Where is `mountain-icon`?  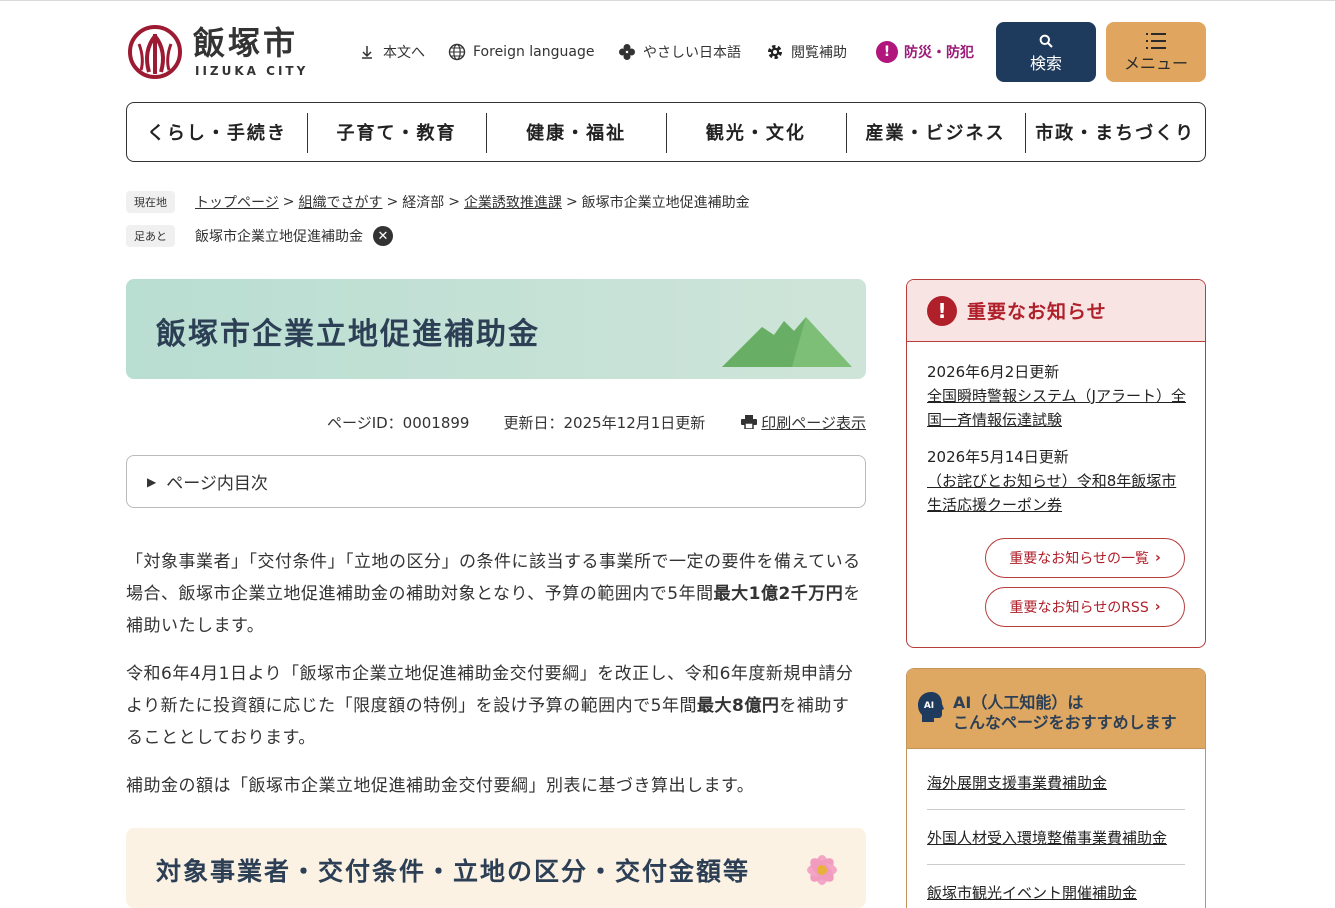 mountain-icon is located at coordinates (787, 342).